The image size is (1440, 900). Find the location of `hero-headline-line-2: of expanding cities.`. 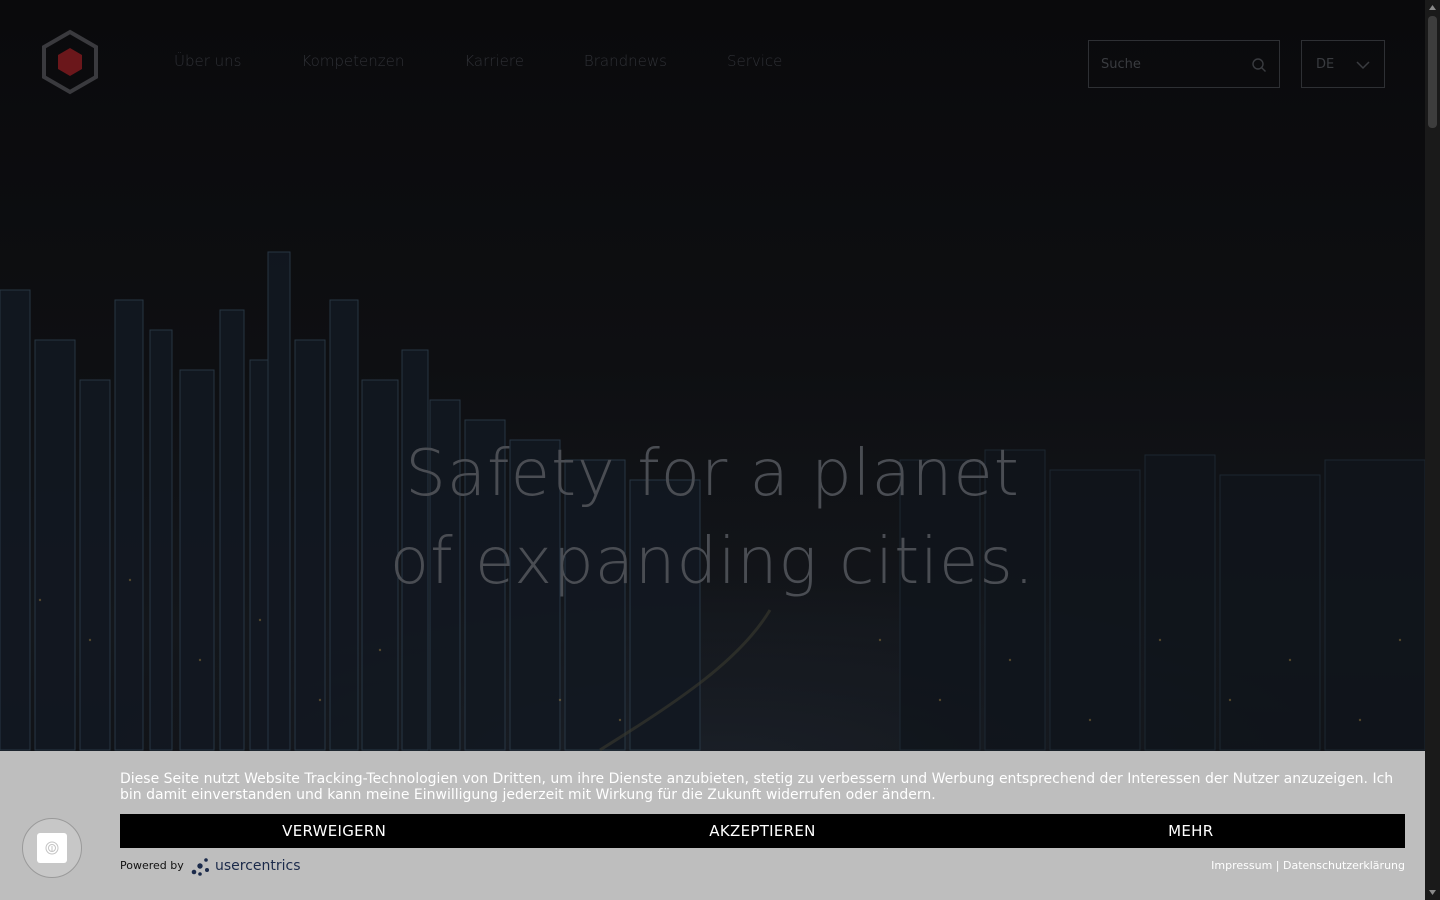

hero-headline-line-2: of expanding cities. is located at coordinates (712, 562).